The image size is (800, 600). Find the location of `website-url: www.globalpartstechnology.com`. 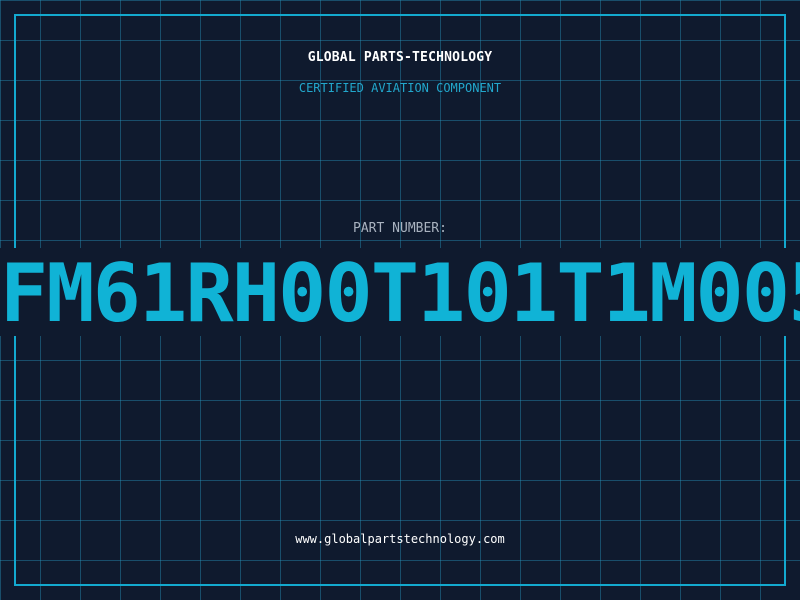

website-url: www.globalpartstechnology.com is located at coordinates (400, 539).